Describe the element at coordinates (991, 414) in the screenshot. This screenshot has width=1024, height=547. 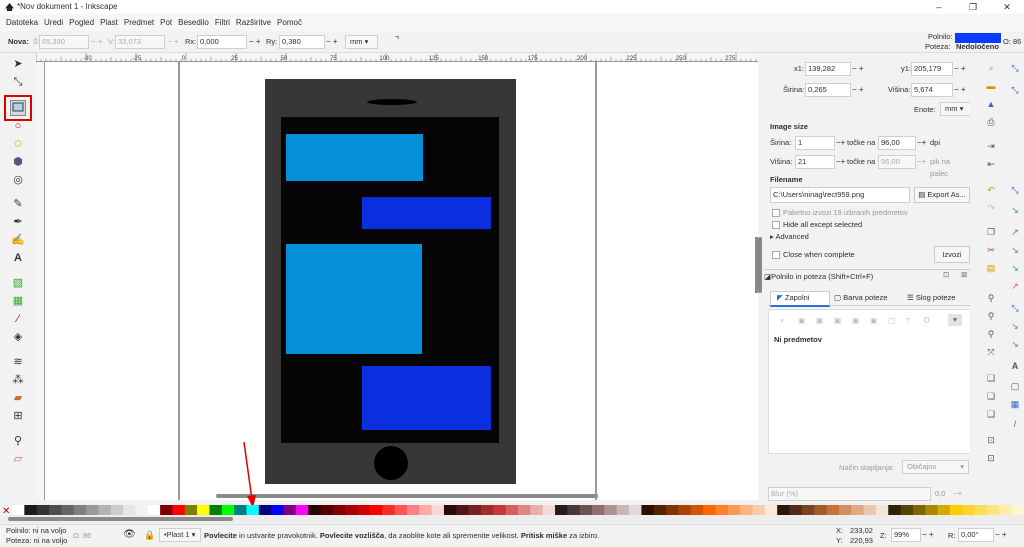
I see `unlink-clone-icon: ❏` at that location.